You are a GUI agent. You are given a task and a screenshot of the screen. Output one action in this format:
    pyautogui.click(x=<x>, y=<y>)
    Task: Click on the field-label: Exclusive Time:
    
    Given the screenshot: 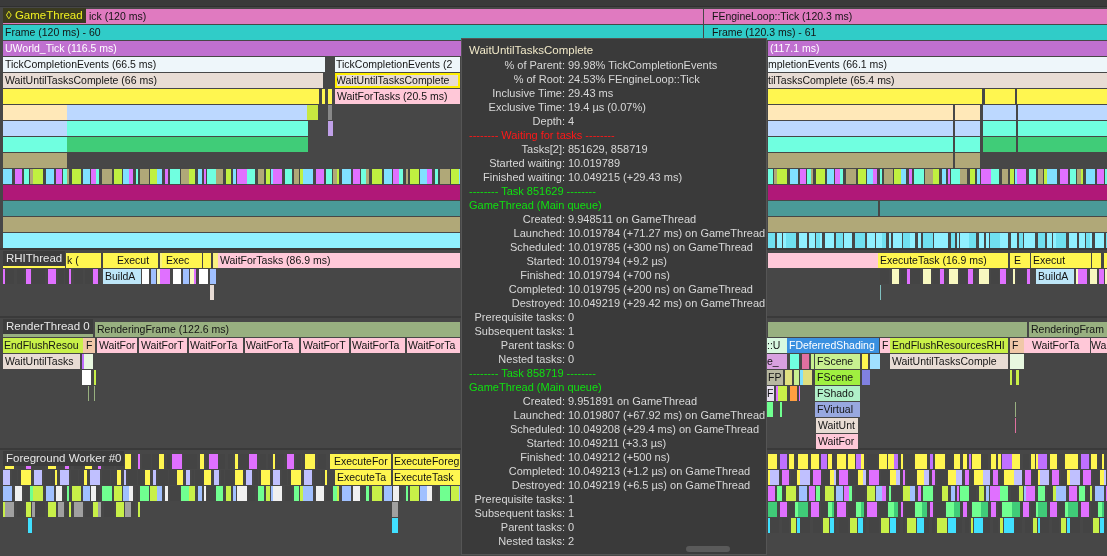 What is the action you would take?
    pyautogui.click(x=526, y=107)
    